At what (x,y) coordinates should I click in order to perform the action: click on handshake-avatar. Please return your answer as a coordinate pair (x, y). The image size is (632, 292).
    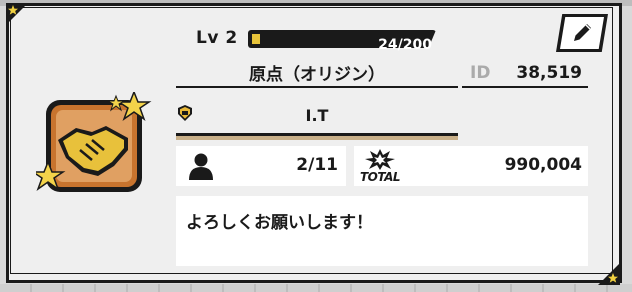
    Looking at the image, I should click on (94, 142).